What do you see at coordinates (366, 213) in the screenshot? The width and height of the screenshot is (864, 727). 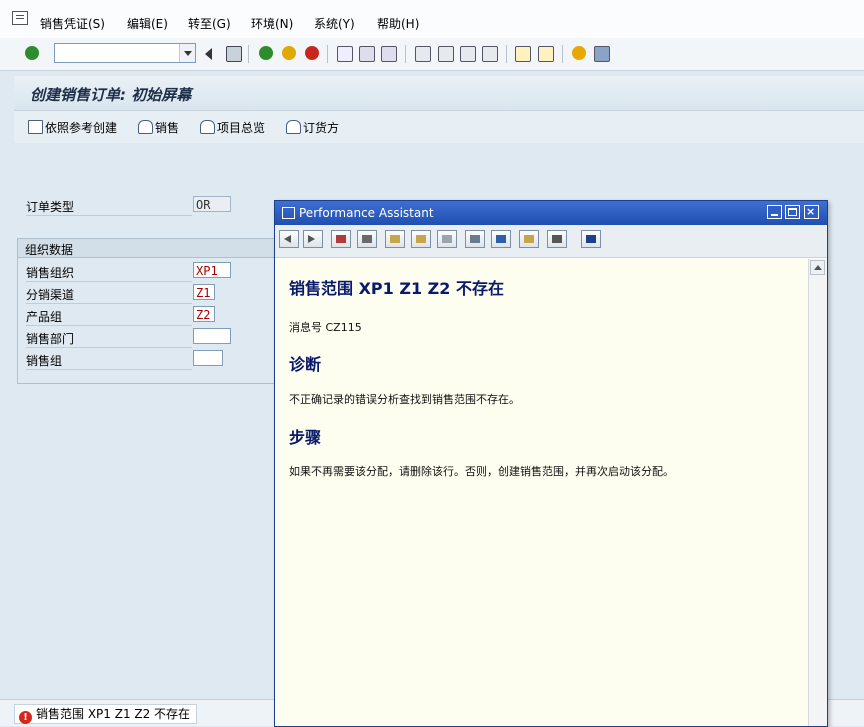 I see `popup-title: Performance Assistant` at bounding box center [366, 213].